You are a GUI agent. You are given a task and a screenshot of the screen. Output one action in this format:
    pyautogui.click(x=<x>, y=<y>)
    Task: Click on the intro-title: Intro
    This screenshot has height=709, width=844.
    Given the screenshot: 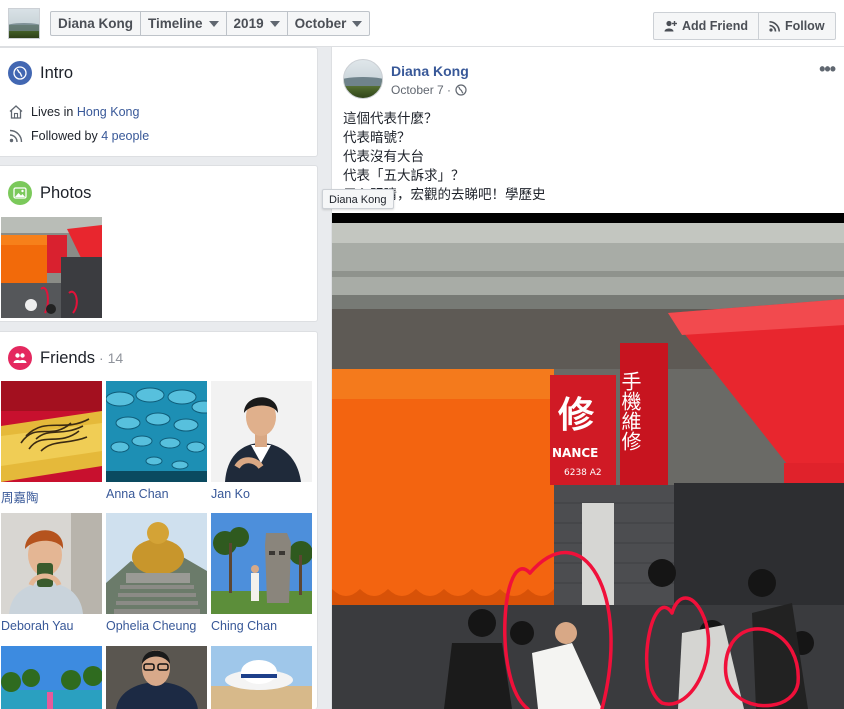 What is the action you would take?
    pyautogui.click(x=57, y=72)
    